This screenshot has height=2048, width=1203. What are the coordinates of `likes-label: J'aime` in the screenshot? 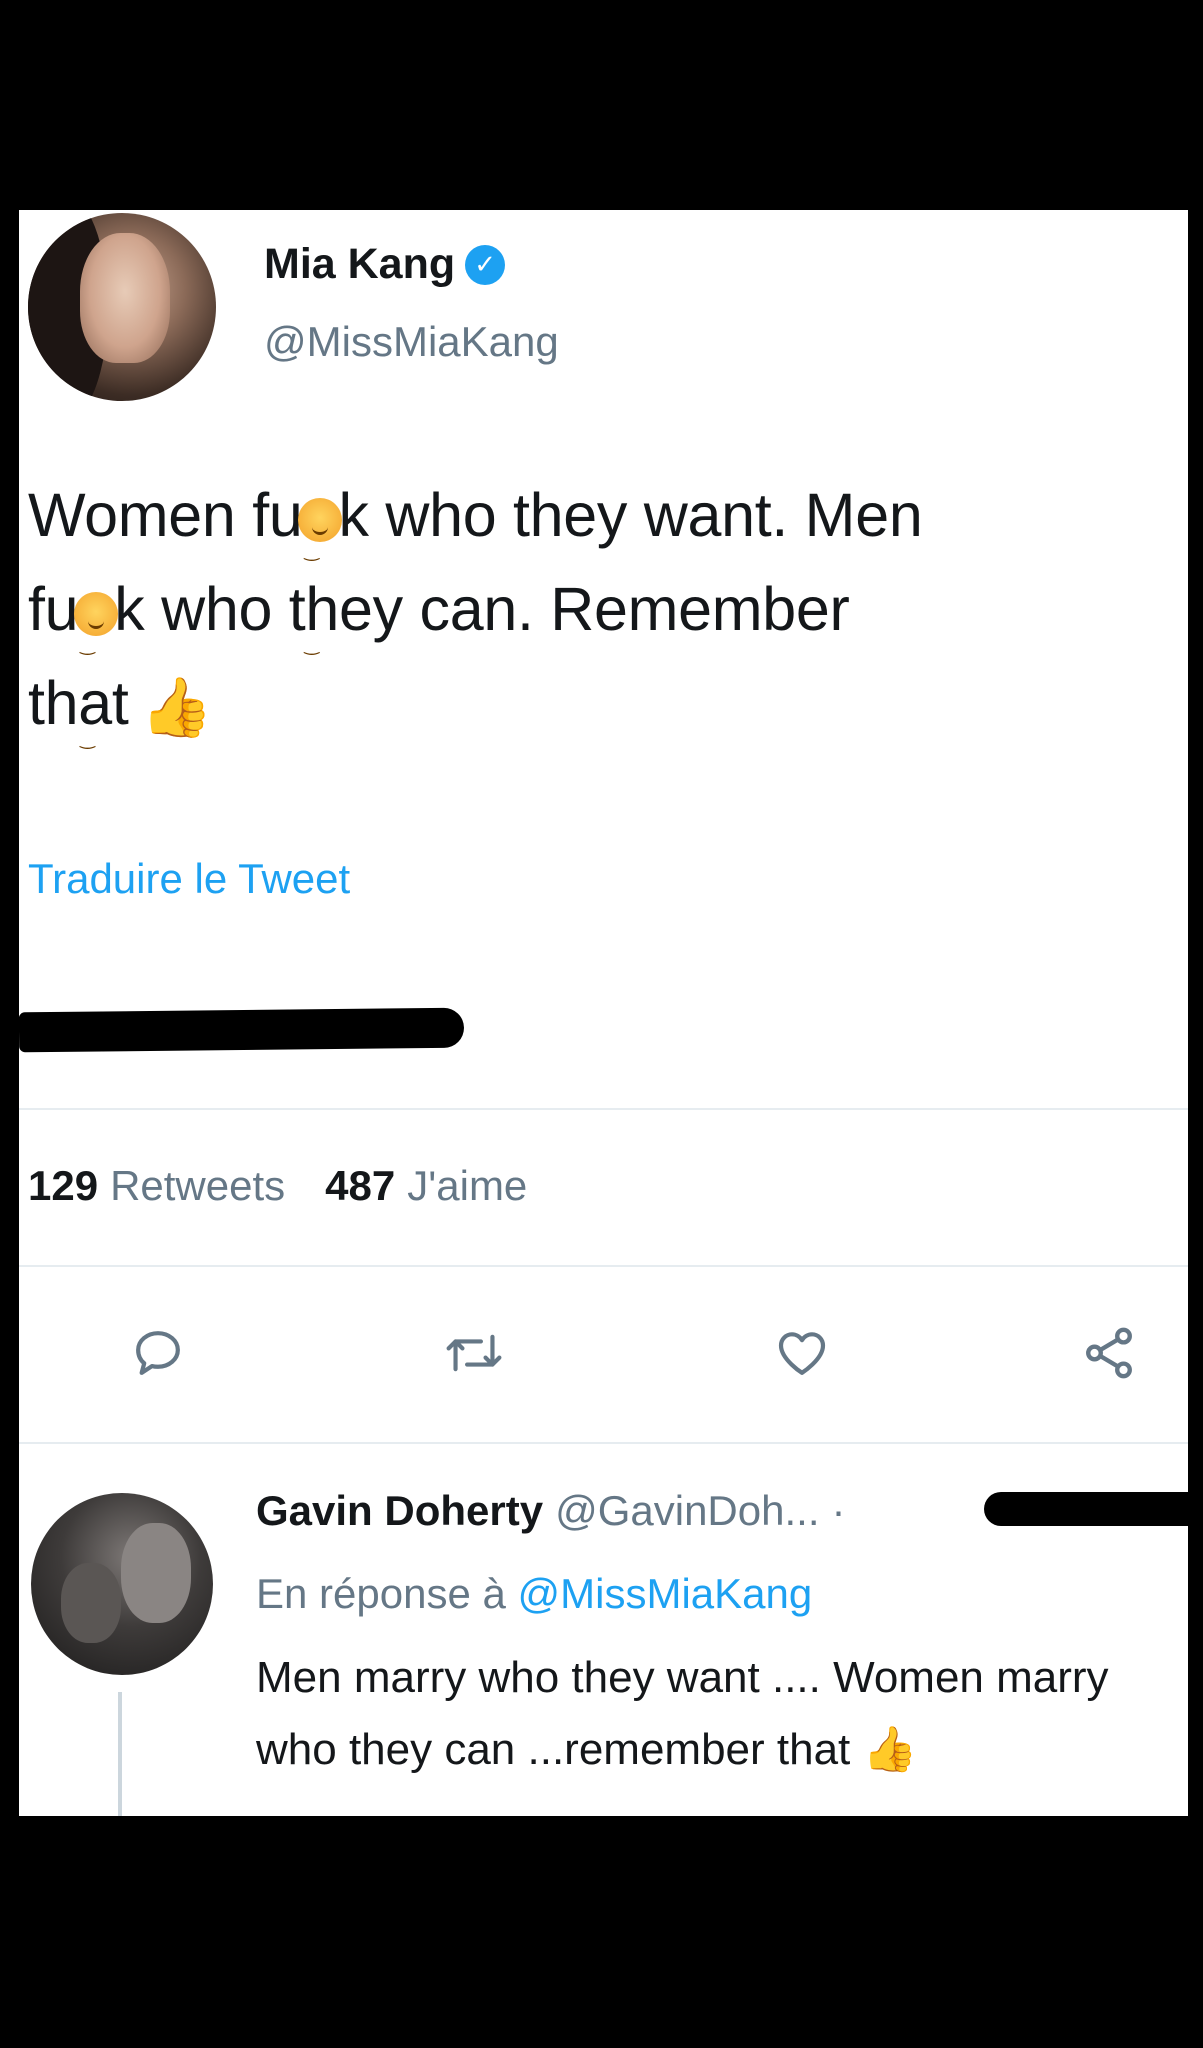 It's located at (467, 1185).